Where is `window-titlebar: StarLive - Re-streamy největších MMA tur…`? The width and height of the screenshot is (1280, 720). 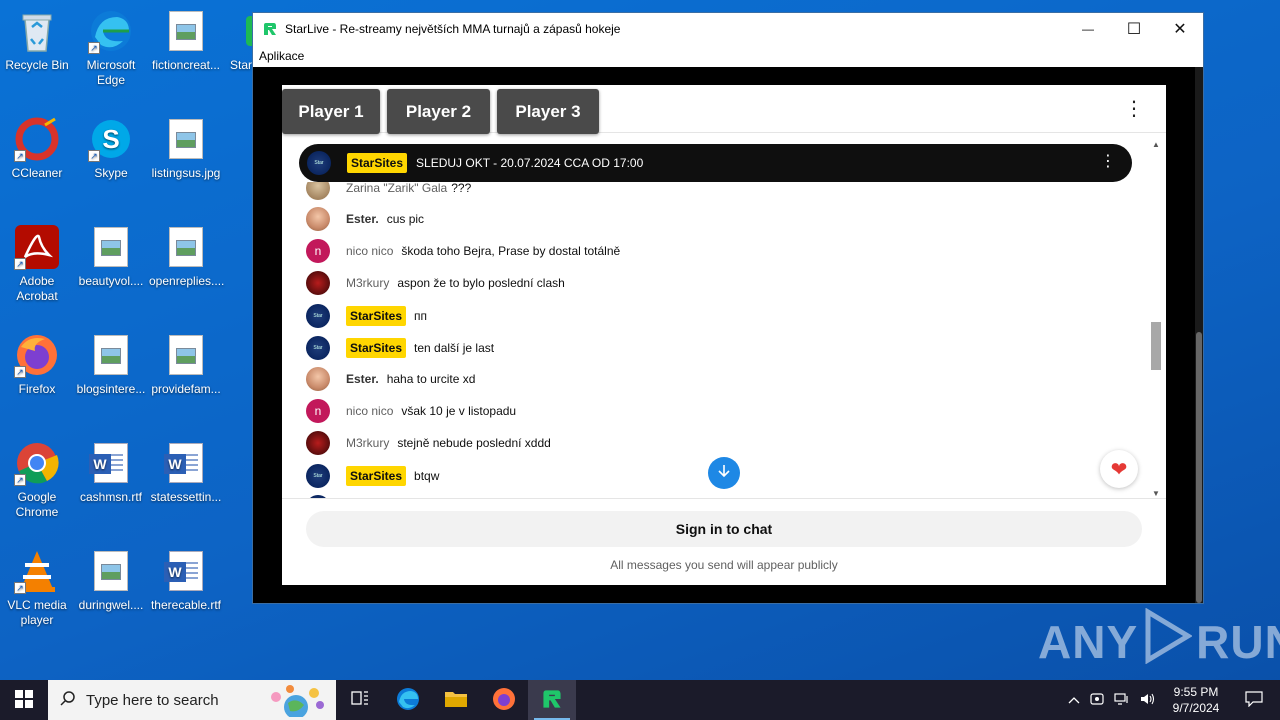 window-titlebar: StarLive - Re-streamy největších MMA tur… is located at coordinates (728, 29).